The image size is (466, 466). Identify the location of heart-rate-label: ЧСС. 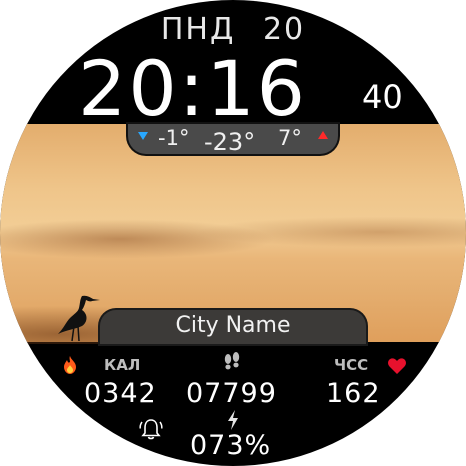
(351, 365).